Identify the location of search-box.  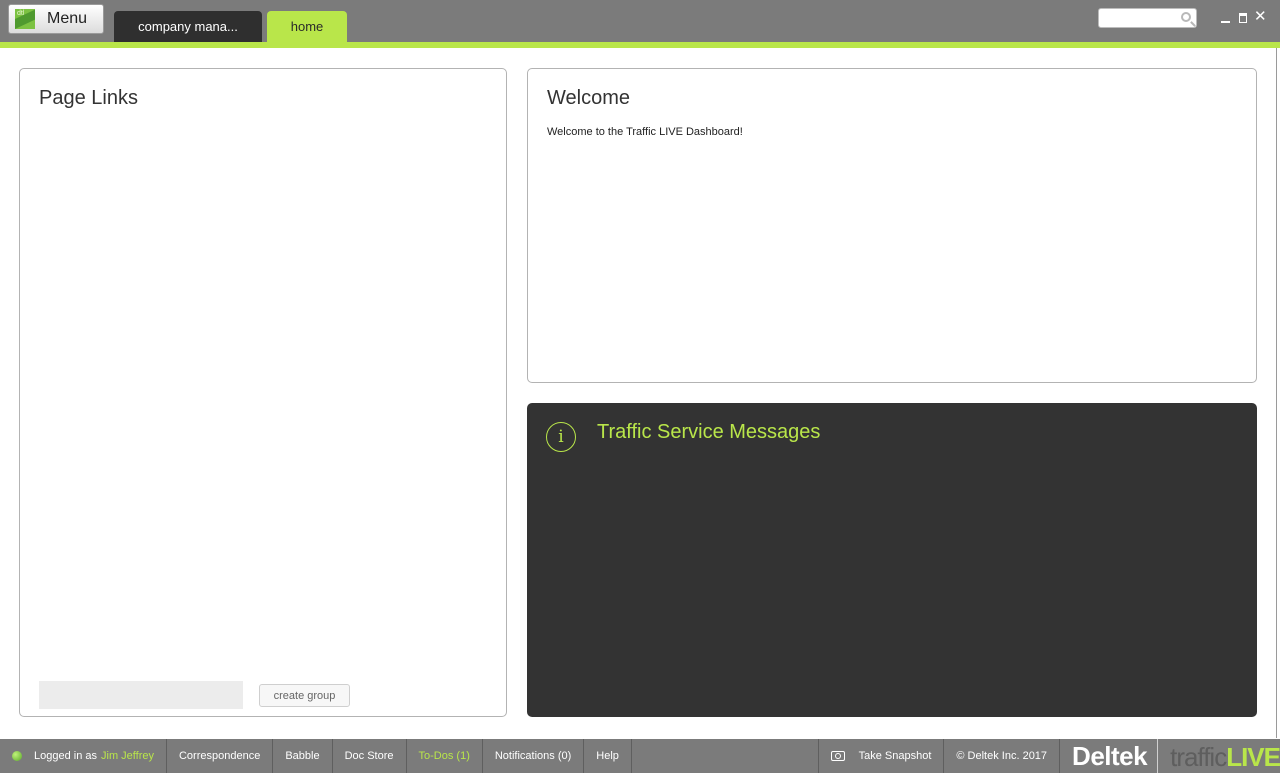
(1147, 18).